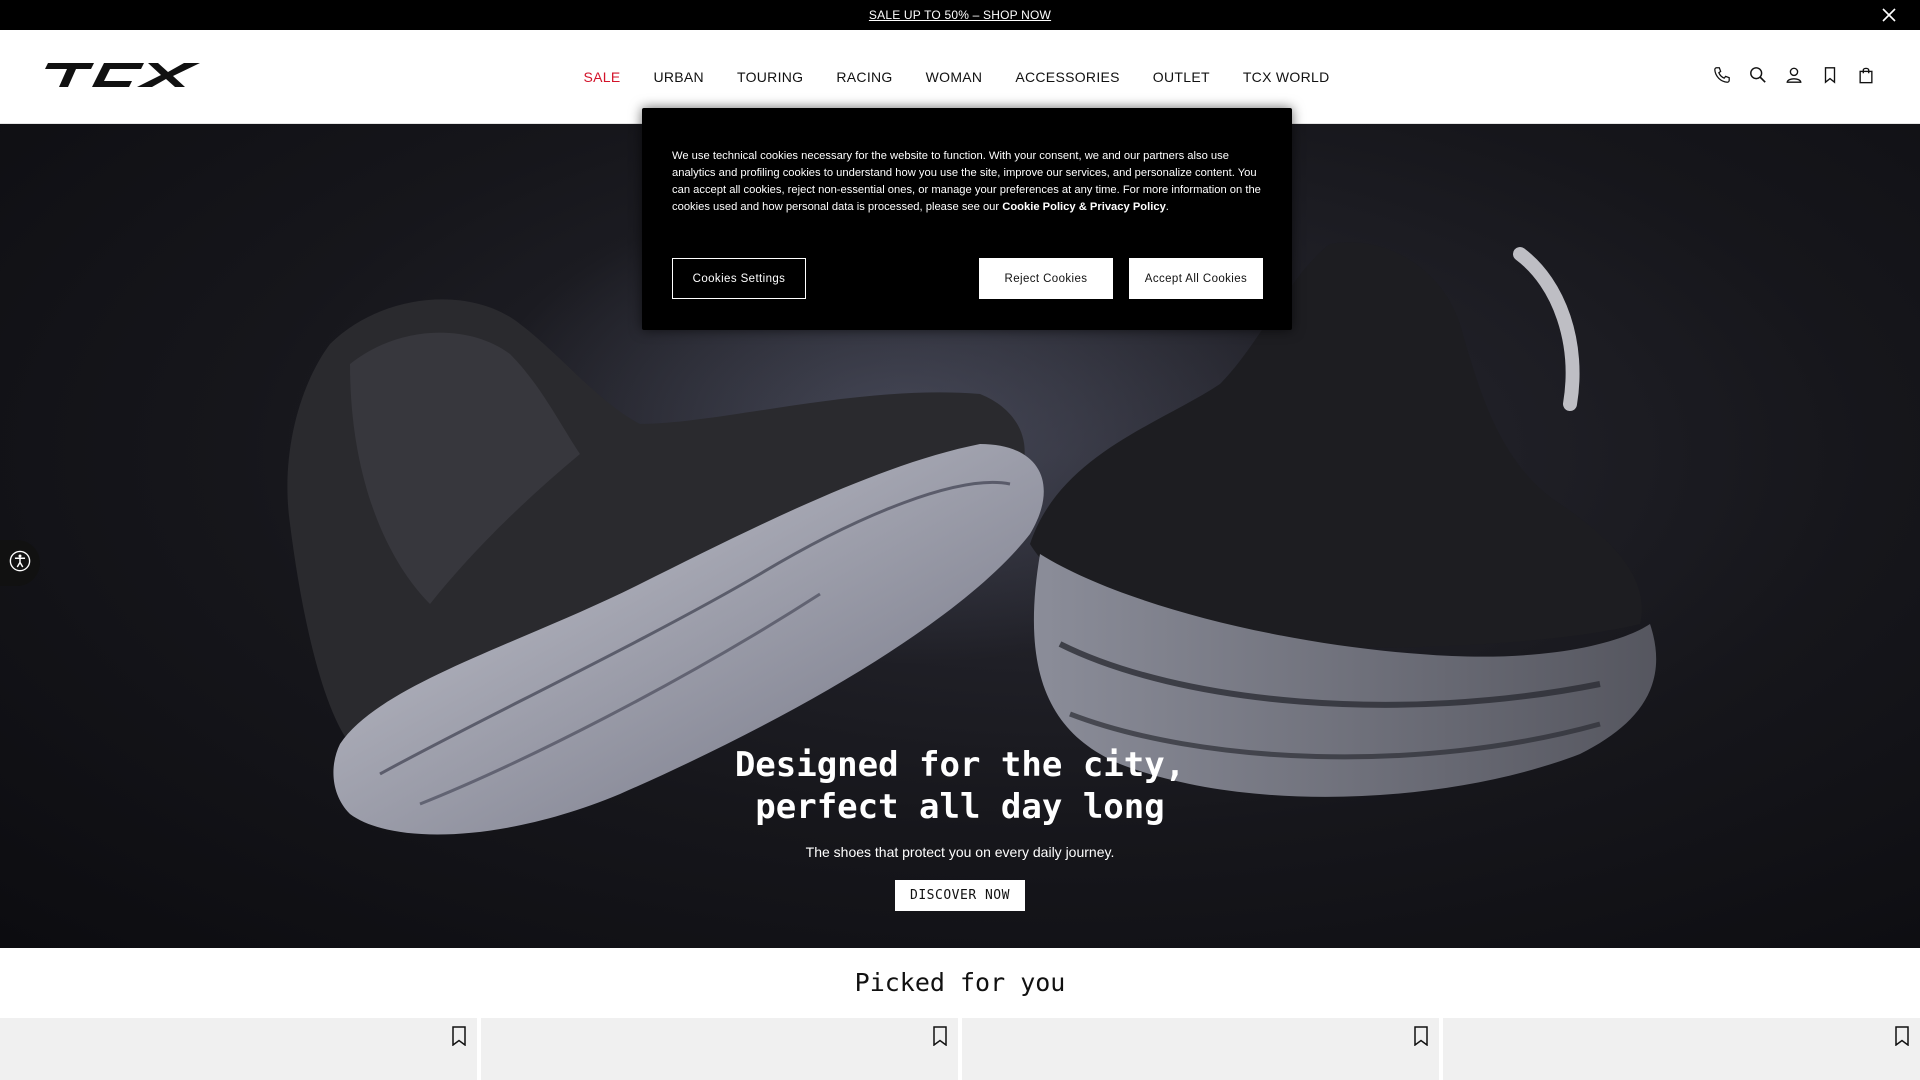  I want to click on promo-link: SALE UP TO 50% – SHOP NOW, so click(960, 15).